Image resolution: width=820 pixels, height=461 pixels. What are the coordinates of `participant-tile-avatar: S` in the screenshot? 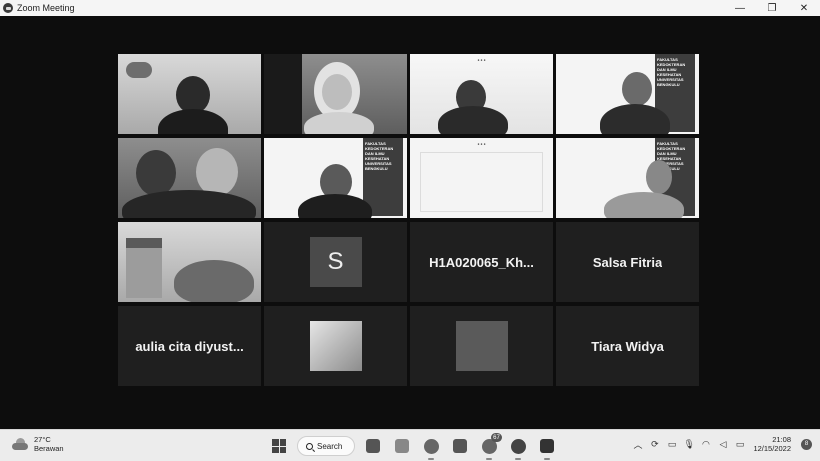 It's located at (335, 262).